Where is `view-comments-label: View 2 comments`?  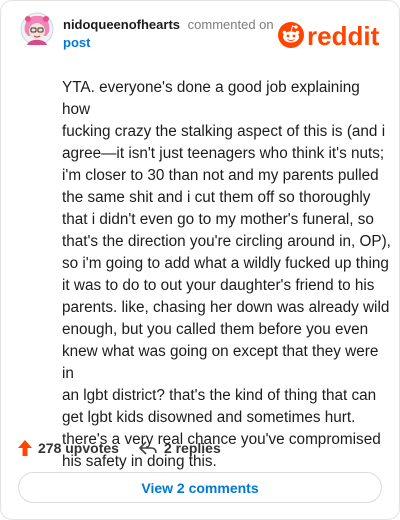 view-comments-label: View 2 comments is located at coordinates (200, 487).